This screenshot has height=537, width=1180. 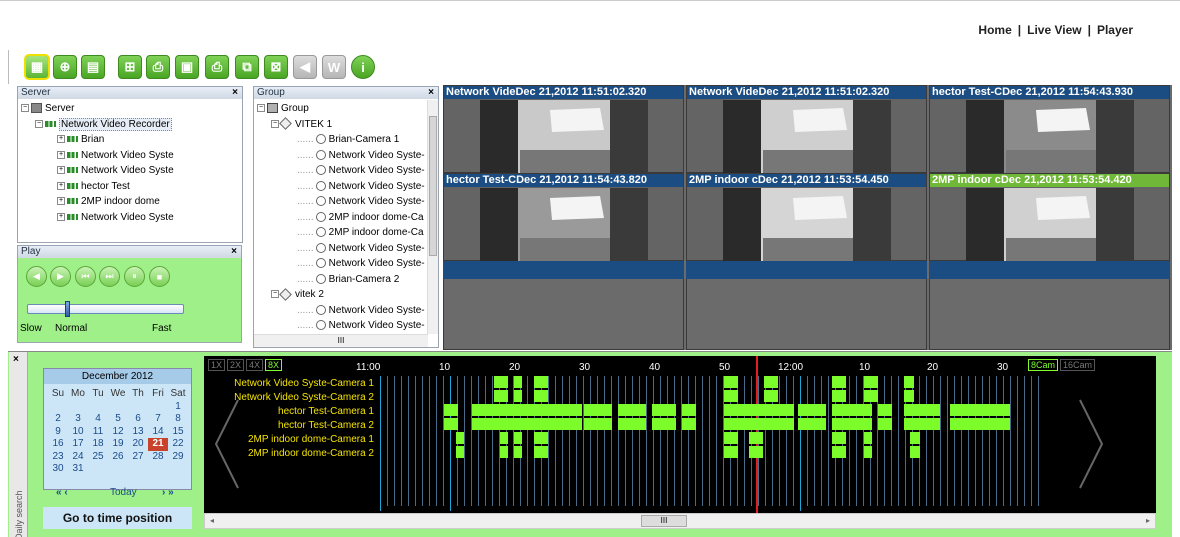 What do you see at coordinates (58, 419) in the screenshot?
I see `calendar-day: 2` at bounding box center [58, 419].